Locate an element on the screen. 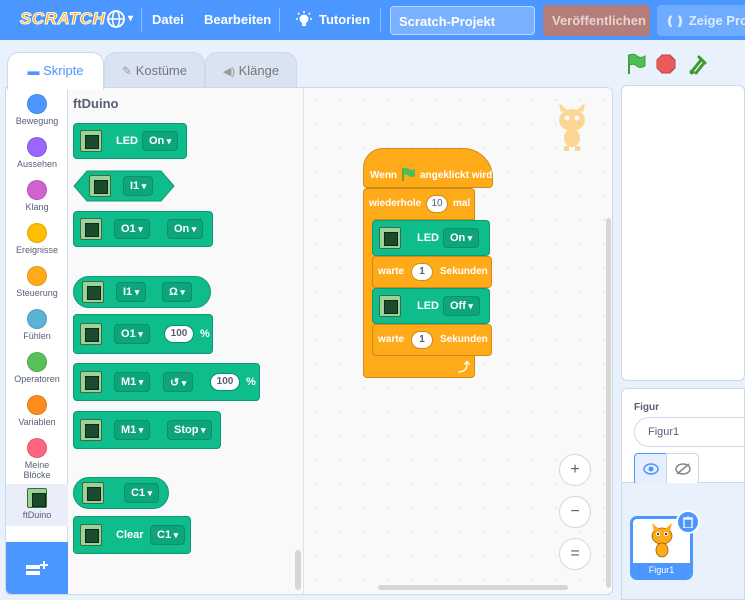 The width and height of the screenshot is (745, 600). category-my-blocks: Meine Blöcke is located at coordinates (37, 459).